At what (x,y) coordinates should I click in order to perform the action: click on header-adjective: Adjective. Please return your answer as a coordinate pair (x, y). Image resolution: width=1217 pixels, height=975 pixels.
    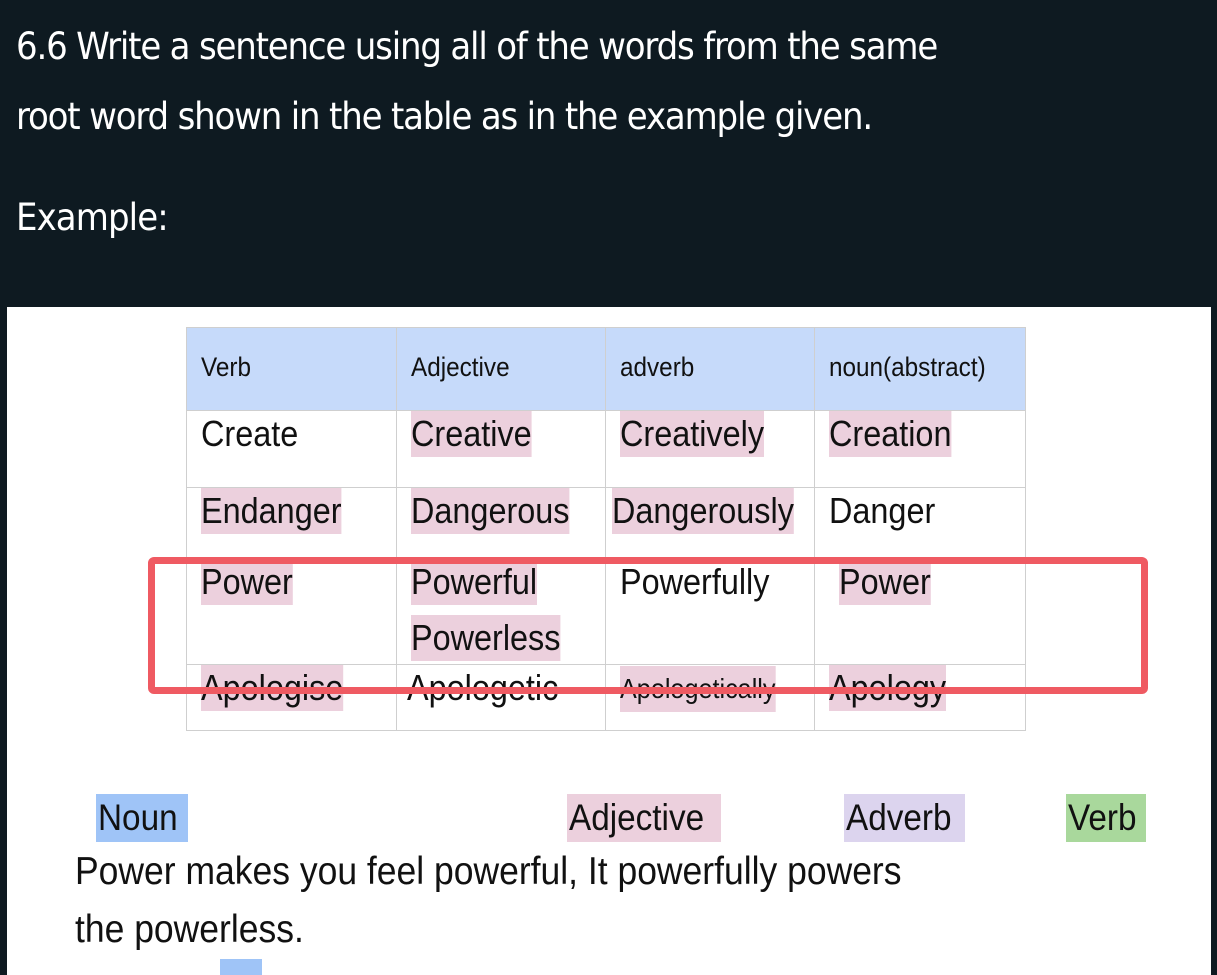
    Looking at the image, I should click on (501, 369).